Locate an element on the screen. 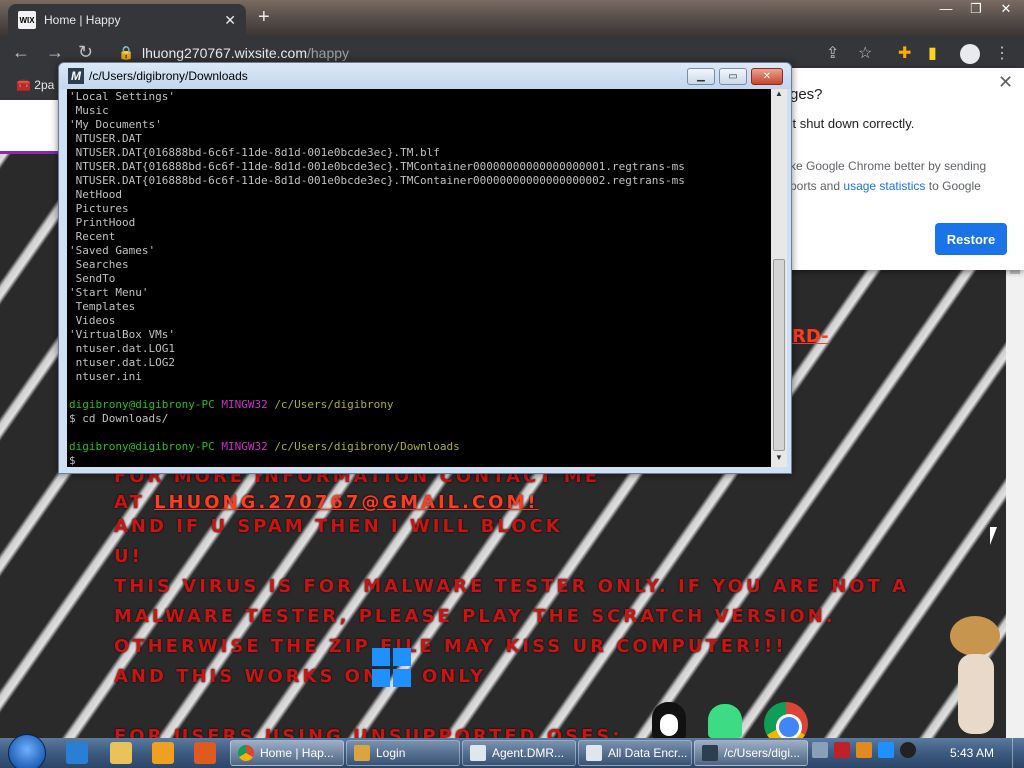  system-tray is located at coordinates (864, 750).